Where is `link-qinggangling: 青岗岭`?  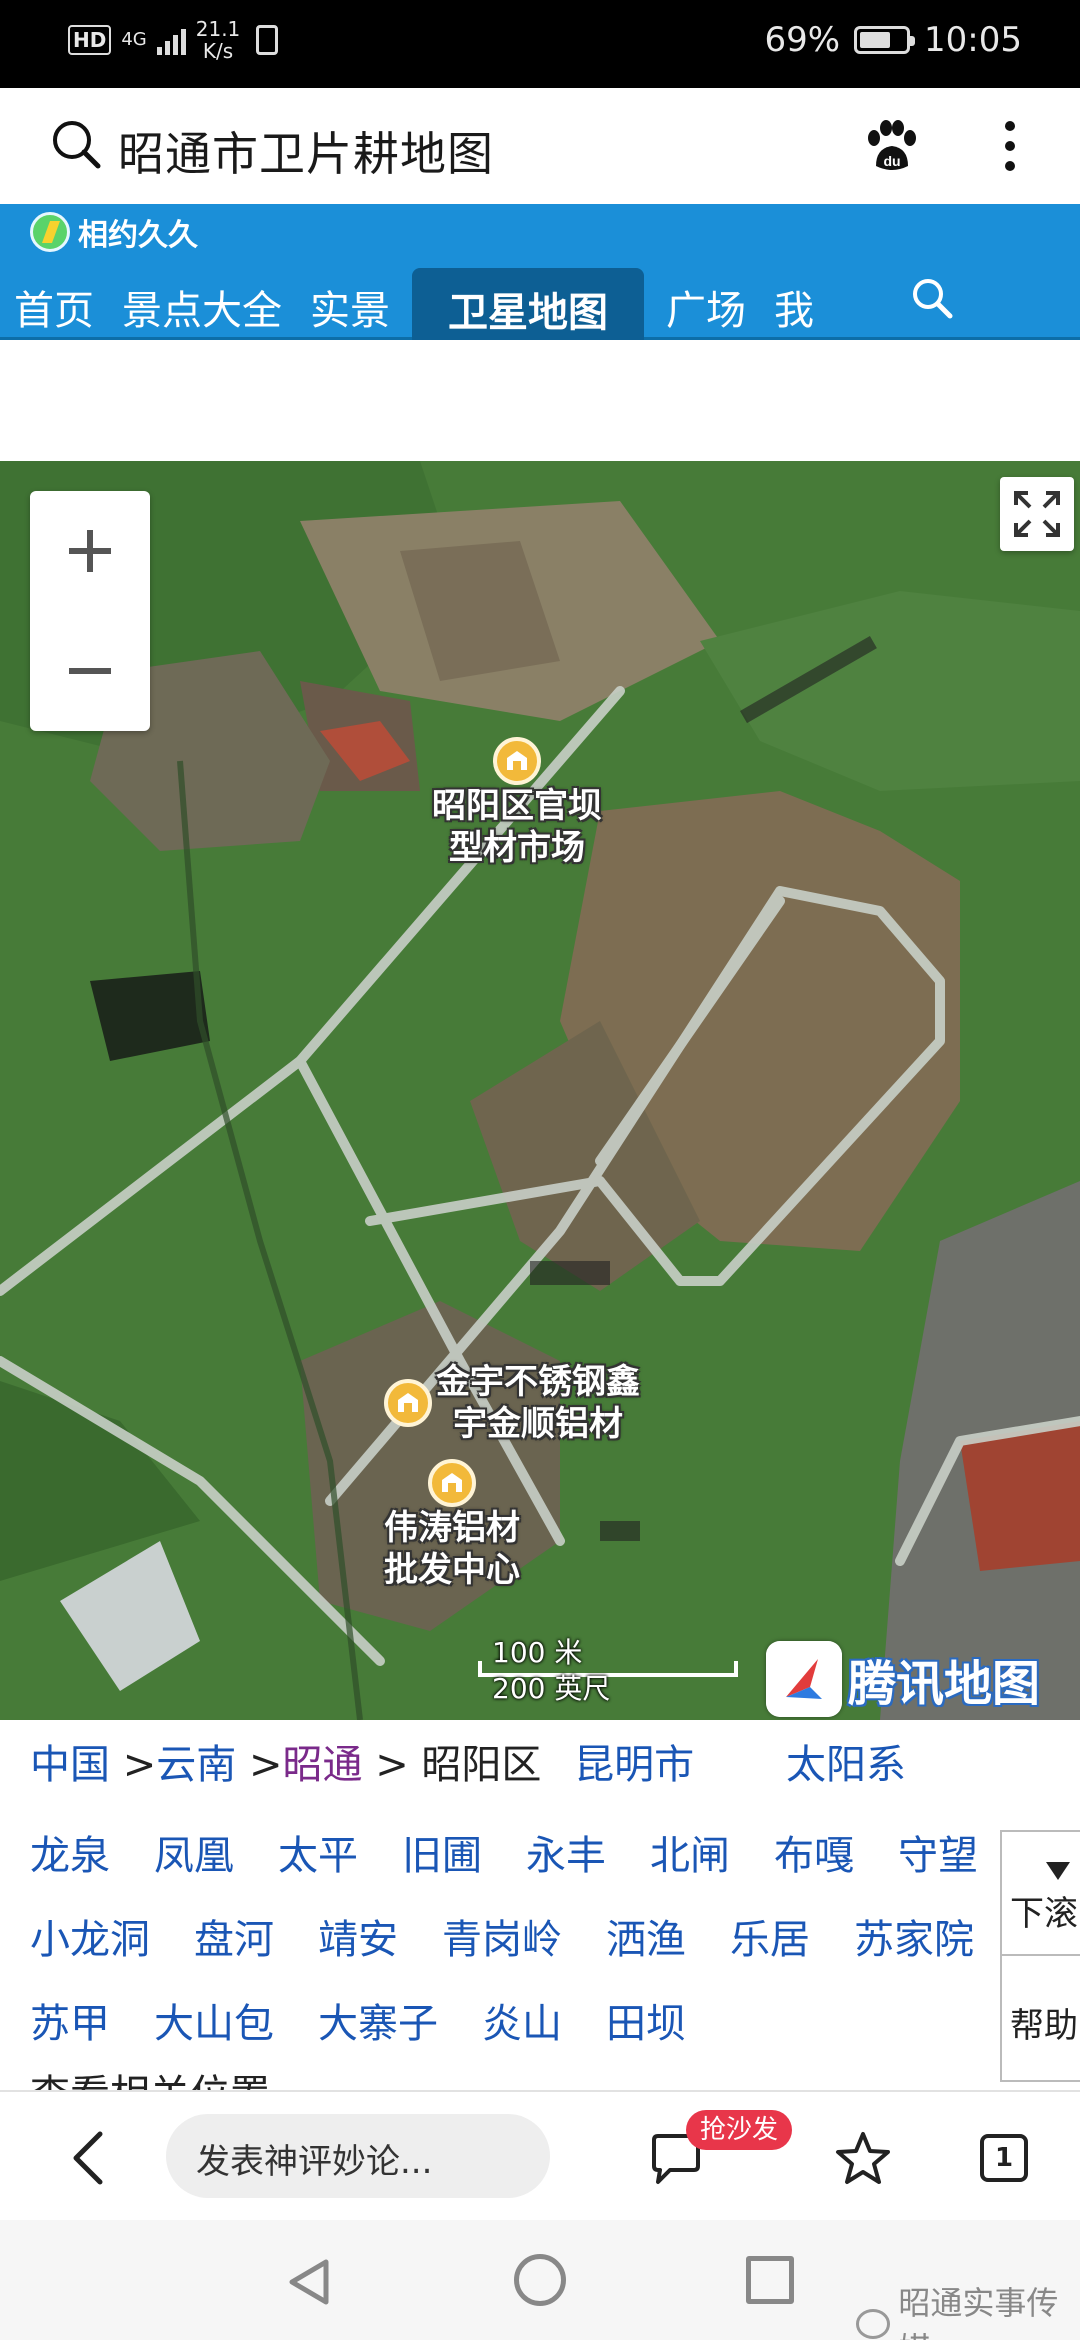
link-qinggangling: 青岗岭 is located at coordinates (502, 1936).